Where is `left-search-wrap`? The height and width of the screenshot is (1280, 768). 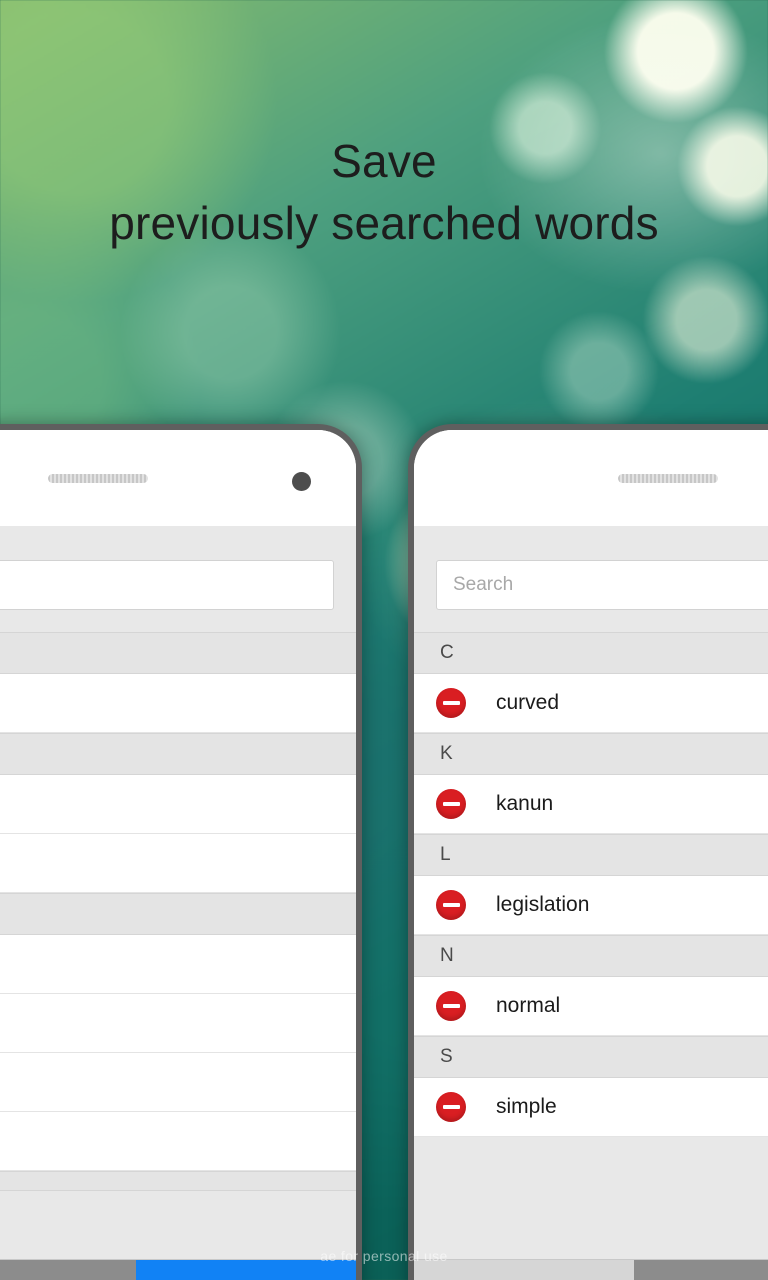
left-search-wrap is located at coordinates (178, 579).